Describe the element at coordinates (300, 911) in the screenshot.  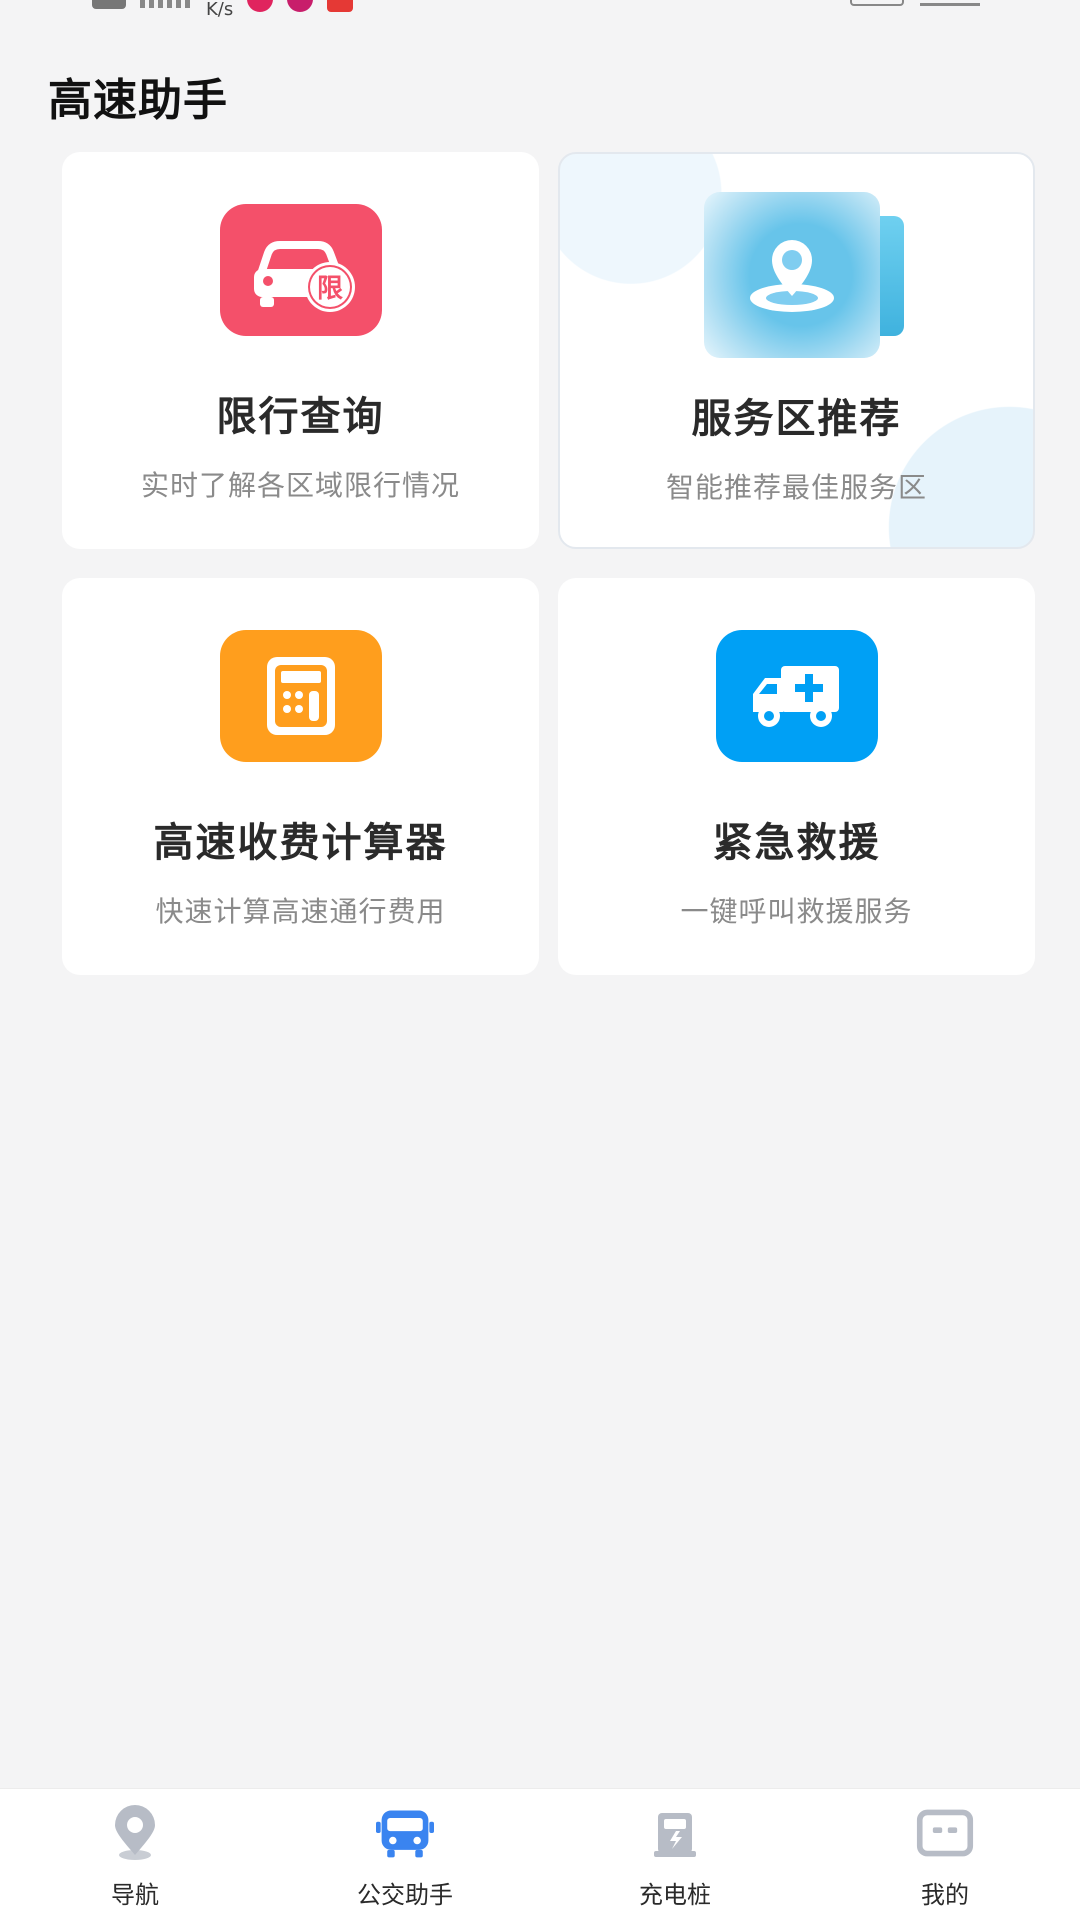
I see `card-subtitle: 快速计算高速通行费用` at that location.